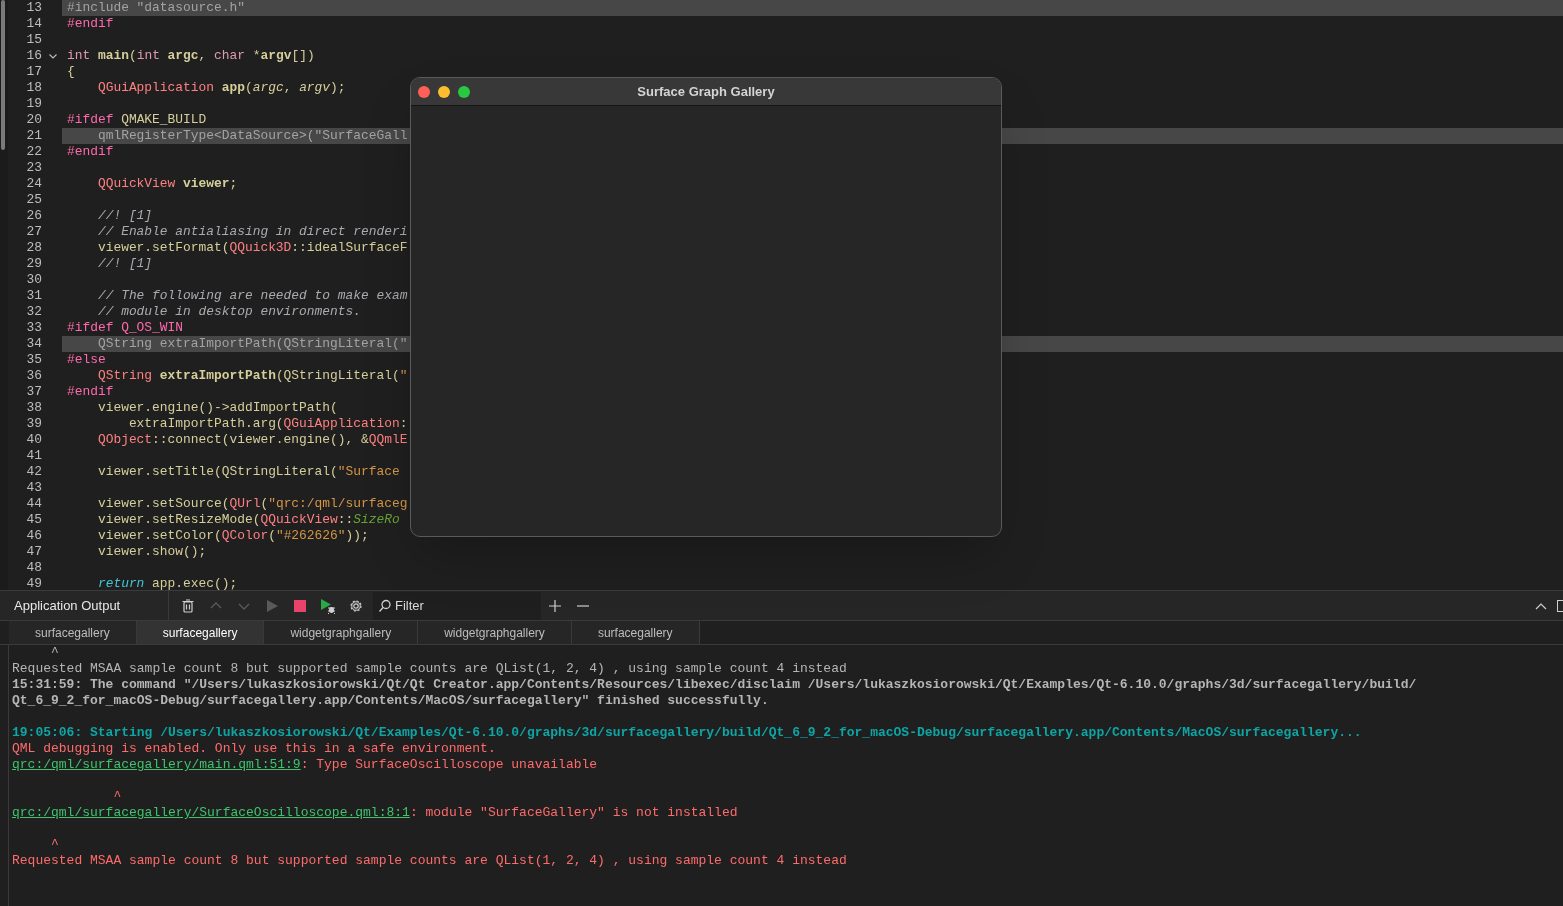 This screenshot has width=1563, height=906. What do you see at coordinates (33, 568) in the screenshot?
I see `line-number: 48` at bounding box center [33, 568].